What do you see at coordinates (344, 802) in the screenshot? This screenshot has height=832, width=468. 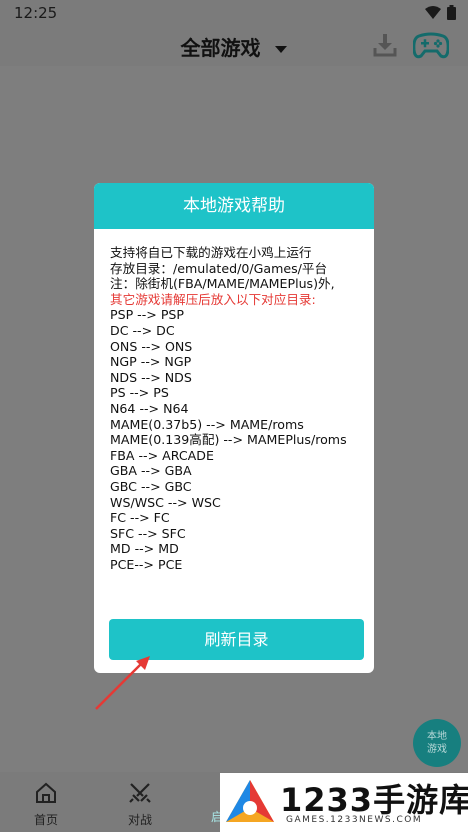 I see `watermark-banner: 1233手游库 GAMES.1233NEWS.COM` at bounding box center [344, 802].